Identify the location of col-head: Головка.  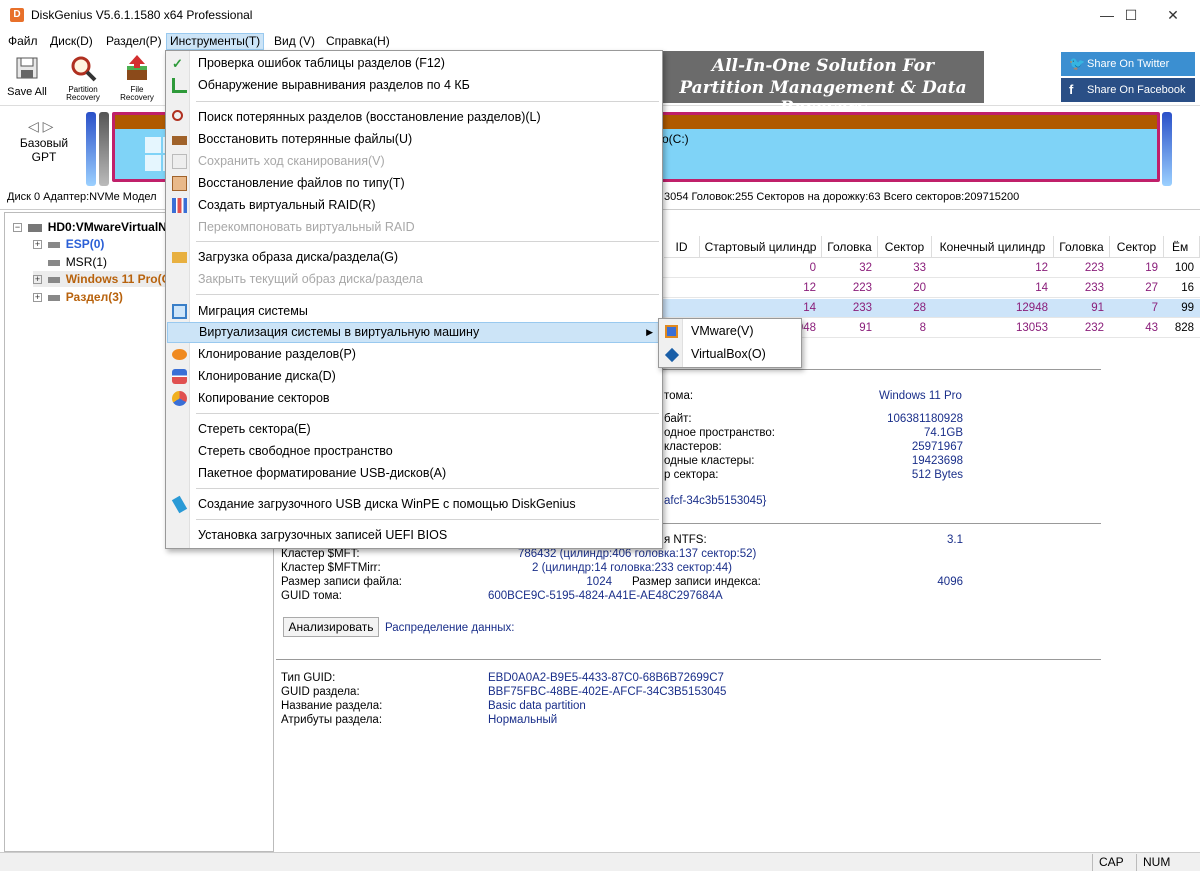
(850, 247).